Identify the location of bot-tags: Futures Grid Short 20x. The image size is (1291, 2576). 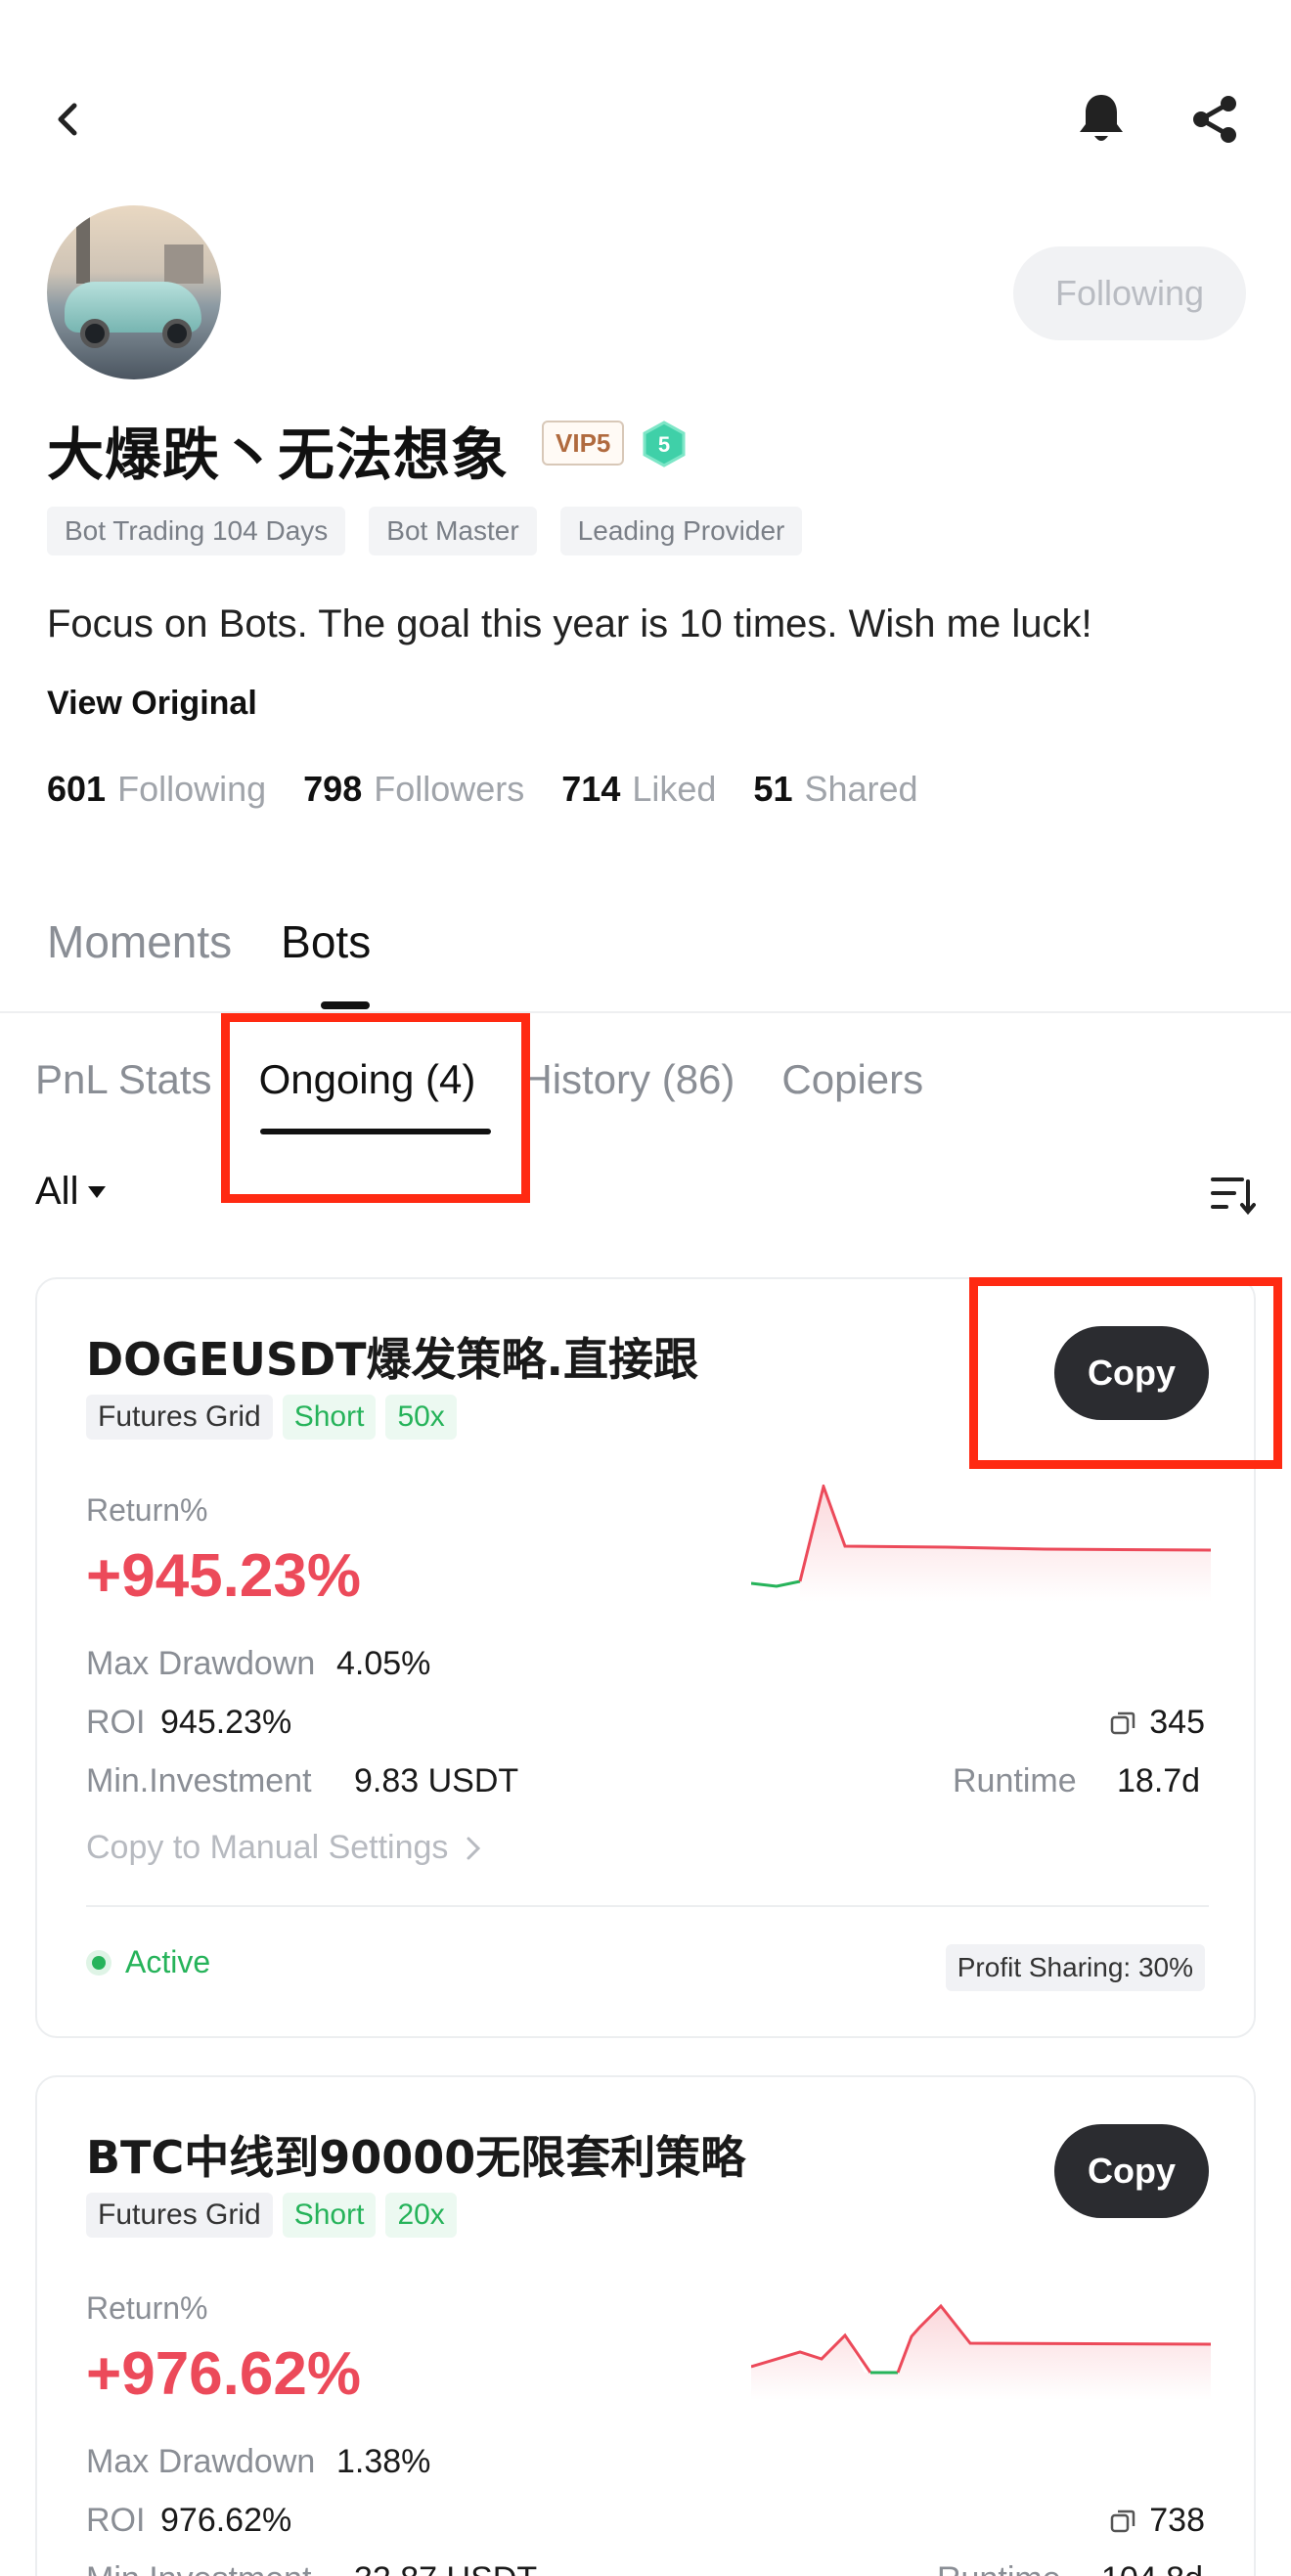
(272, 2215).